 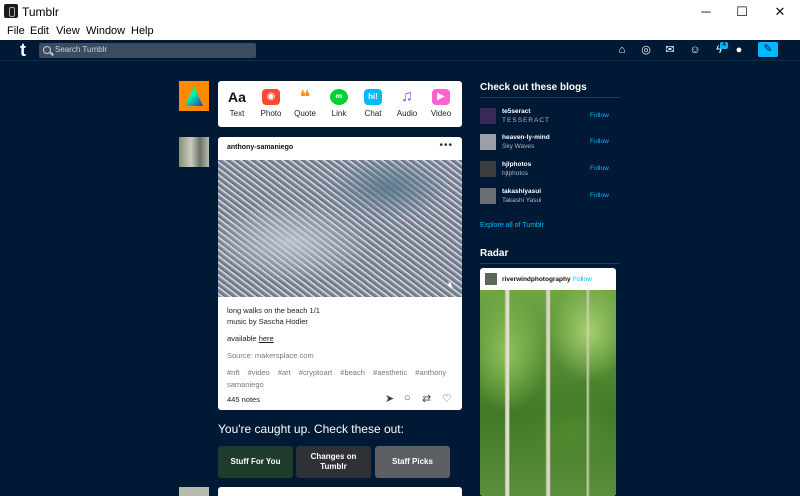 I want to click on compose-audio-button: ♫ Audio, so click(x=407, y=104).